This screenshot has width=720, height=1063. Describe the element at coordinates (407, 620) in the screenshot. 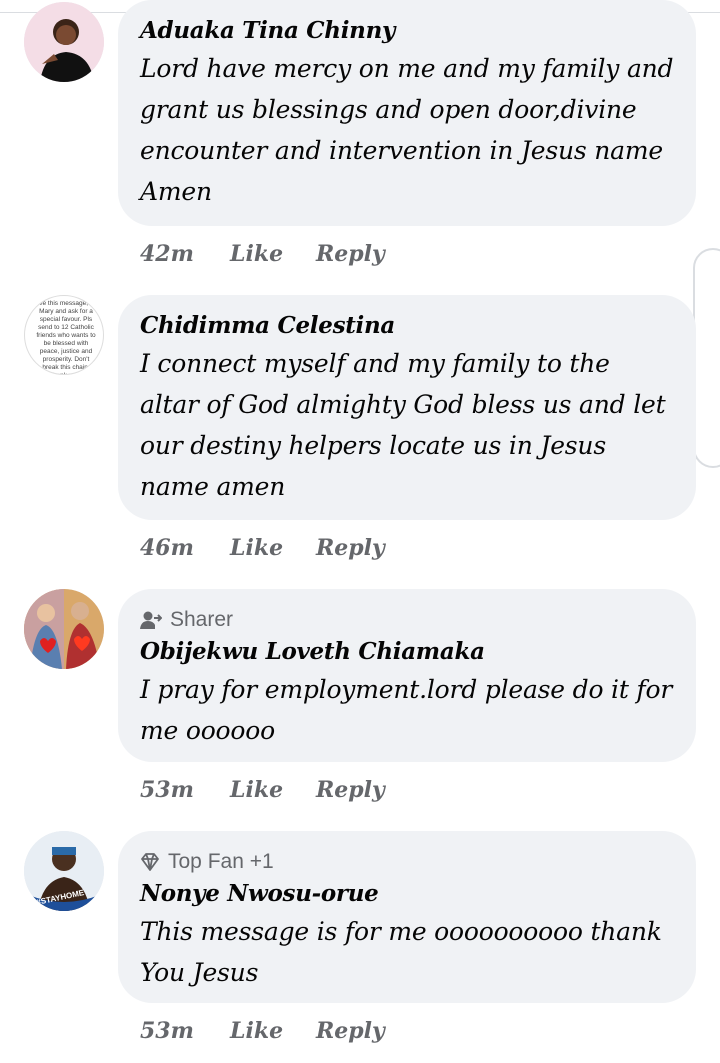

I see `sharer-badge: Sharer` at that location.